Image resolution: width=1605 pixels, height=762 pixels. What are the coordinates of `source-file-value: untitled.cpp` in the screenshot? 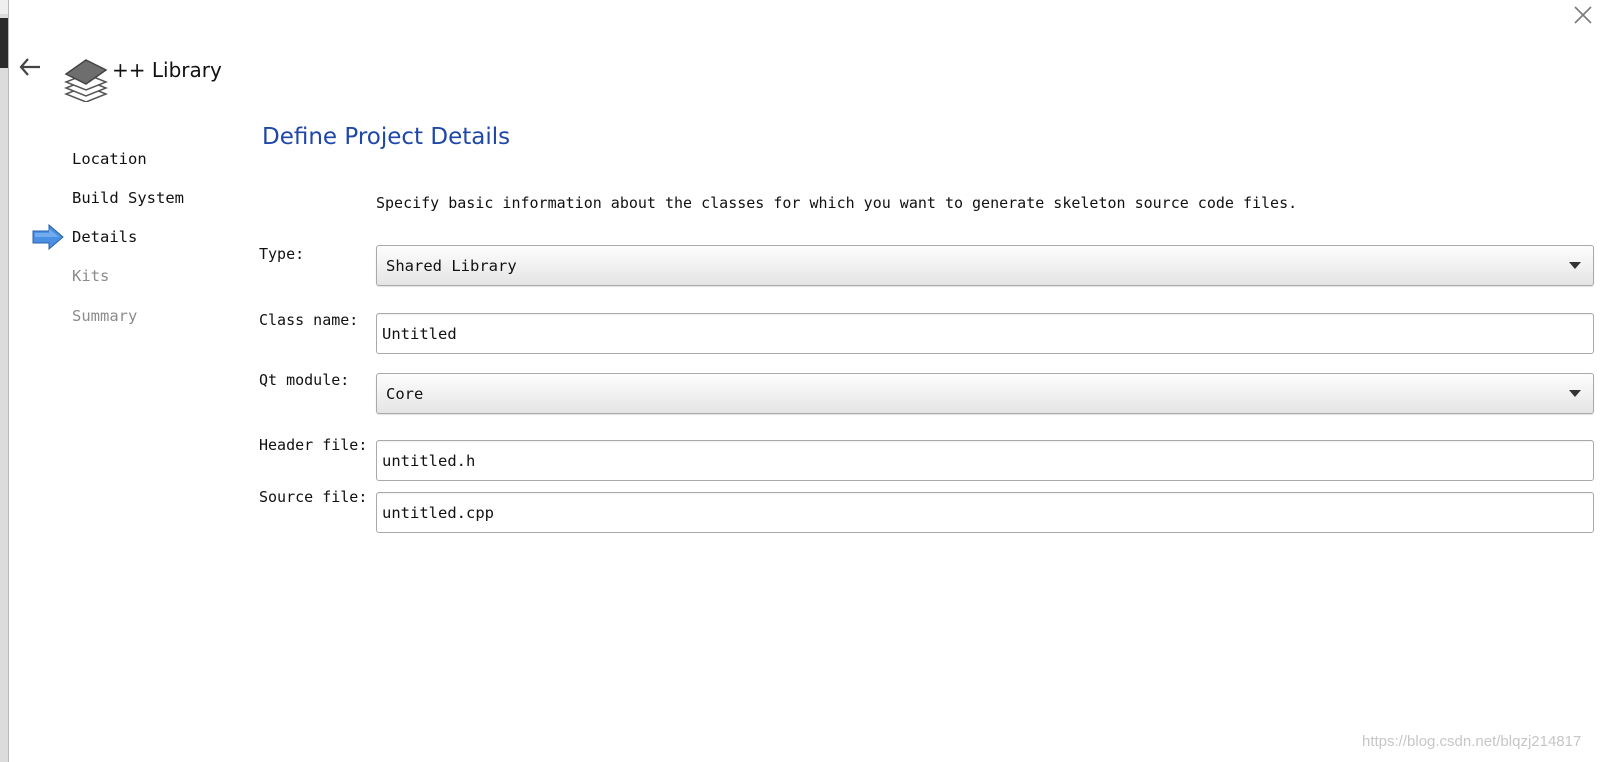 It's located at (438, 513).